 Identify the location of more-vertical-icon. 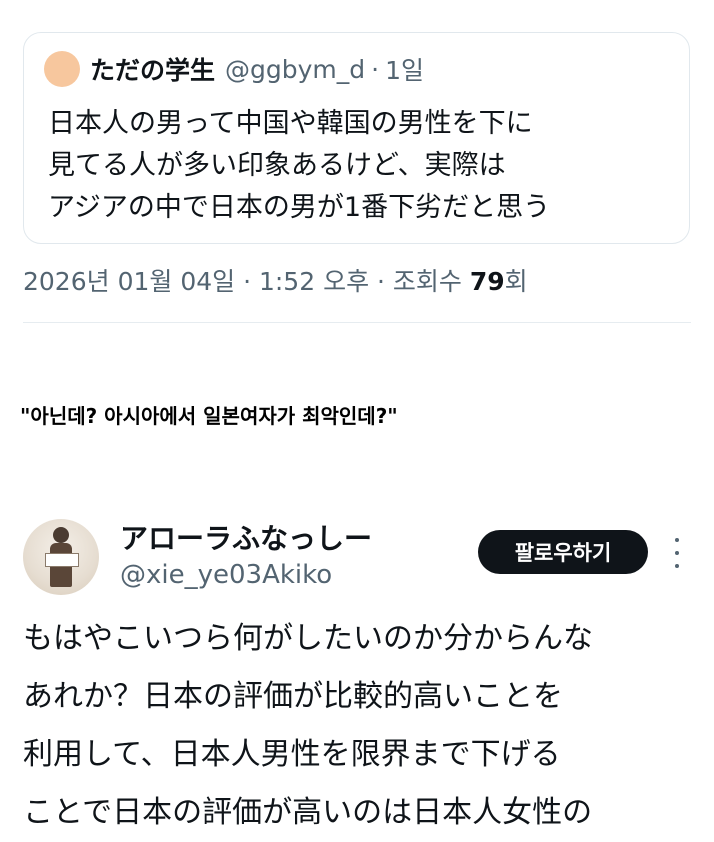
(677, 553).